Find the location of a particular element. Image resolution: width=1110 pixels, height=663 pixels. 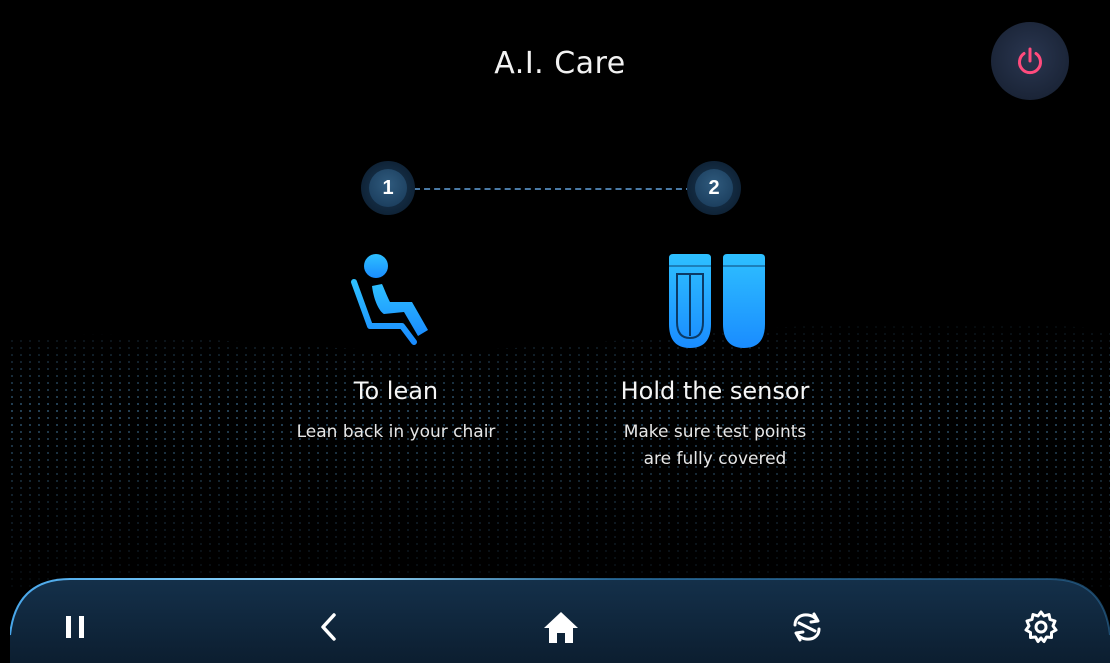

step-2-description: Make sure test points are fully covered is located at coordinates (715, 446).